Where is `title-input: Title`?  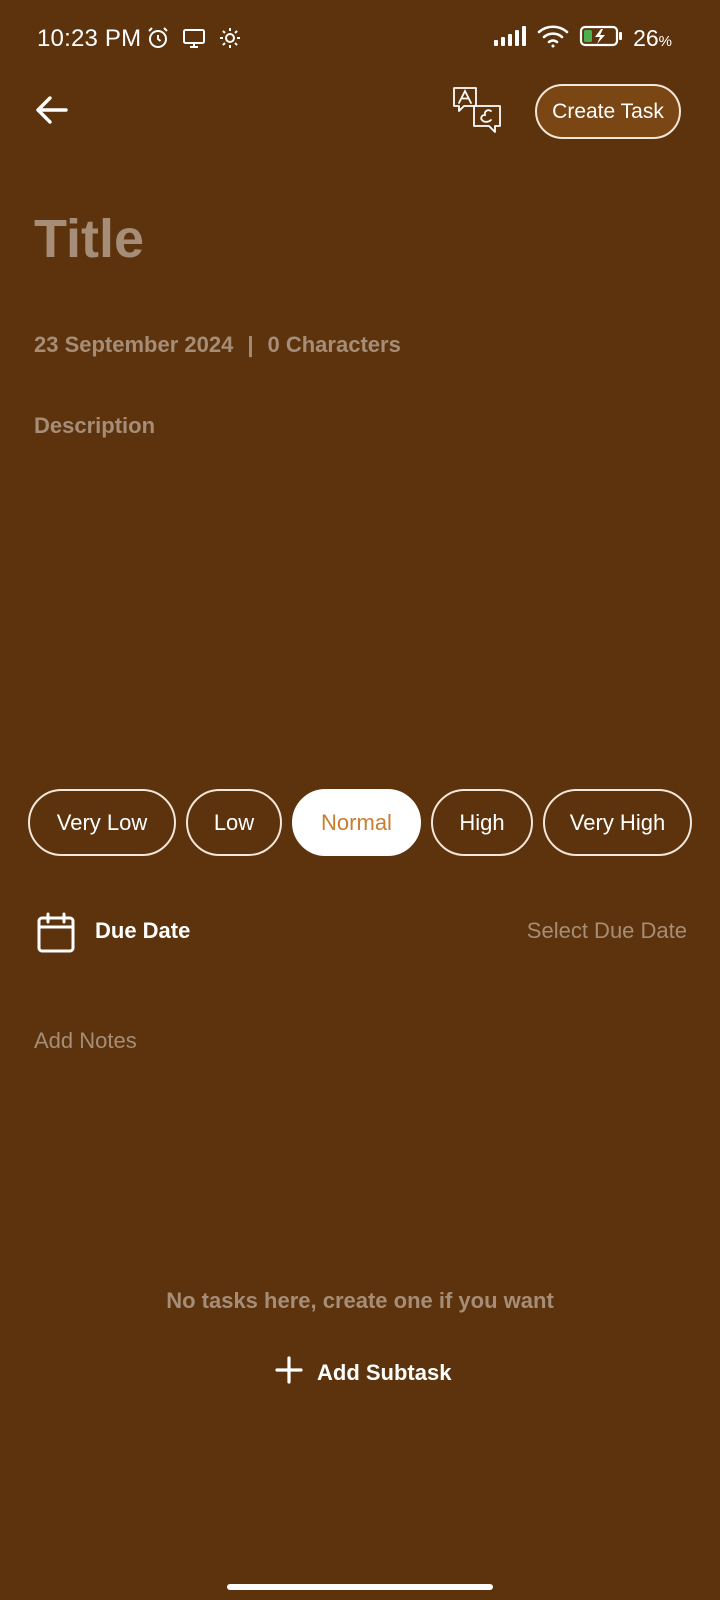
title-input: Title is located at coordinates (89, 239).